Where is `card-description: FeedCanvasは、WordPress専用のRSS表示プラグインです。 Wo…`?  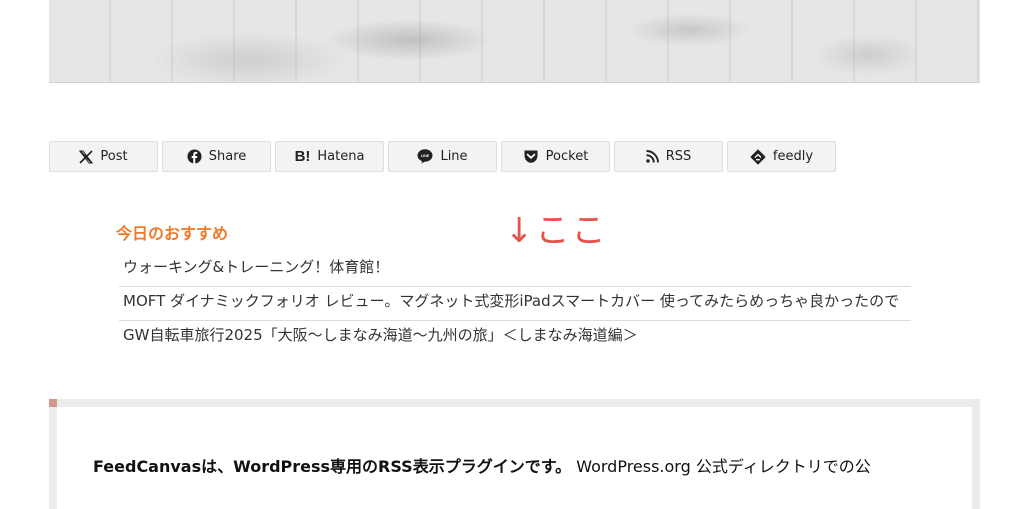 card-description: FeedCanvasは、WordPress専用のRSS表示プラグインです。 Wo… is located at coordinates (482, 465).